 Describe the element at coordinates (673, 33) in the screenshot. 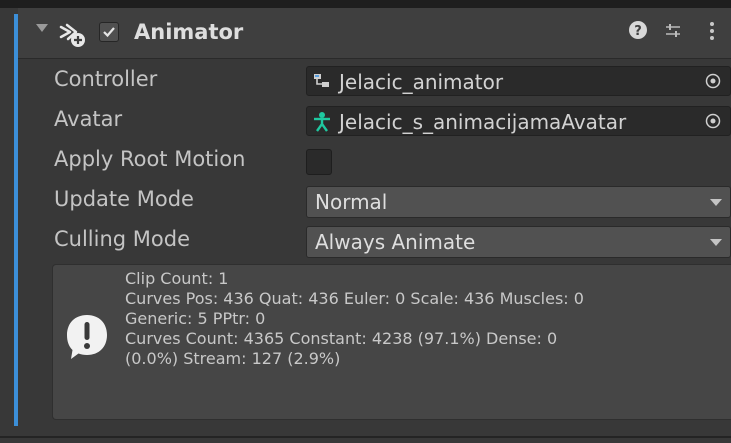

I see `preset-icon` at that location.